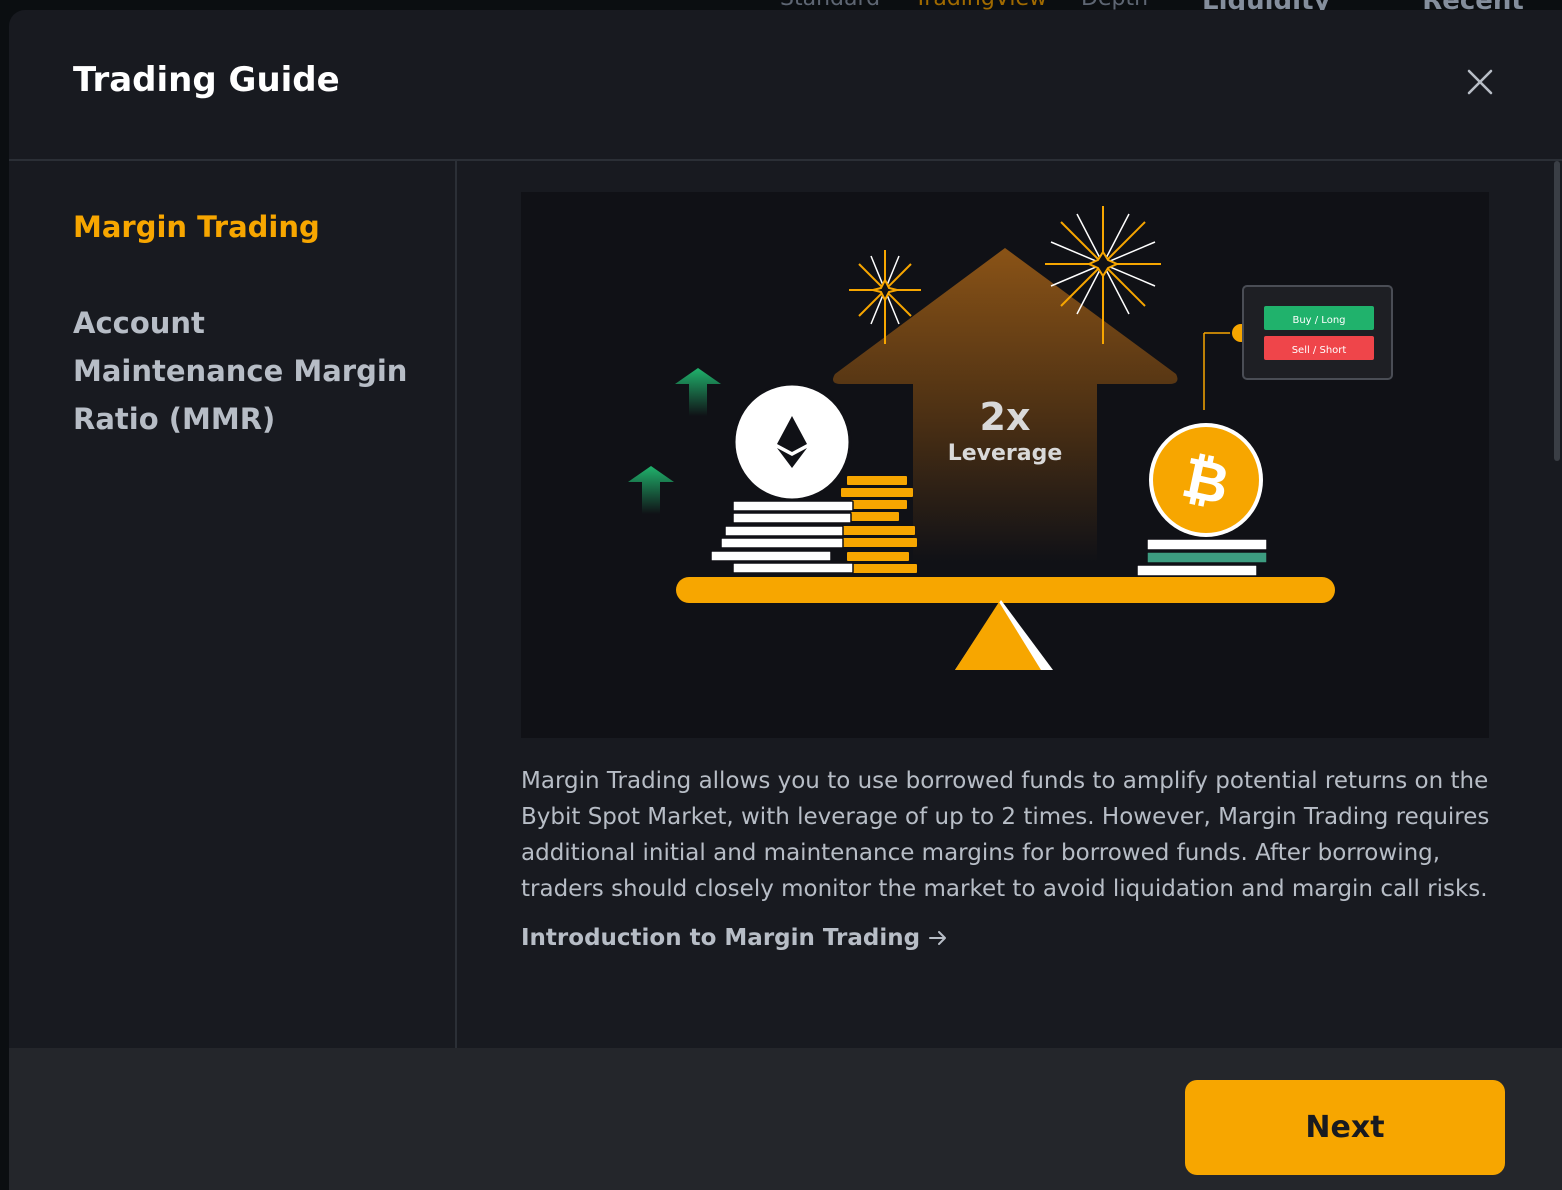 This screenshot has height=1190, width=1562. I want to click on bg-tab-recent-trades: Recent Tra, so click(1473, 23).